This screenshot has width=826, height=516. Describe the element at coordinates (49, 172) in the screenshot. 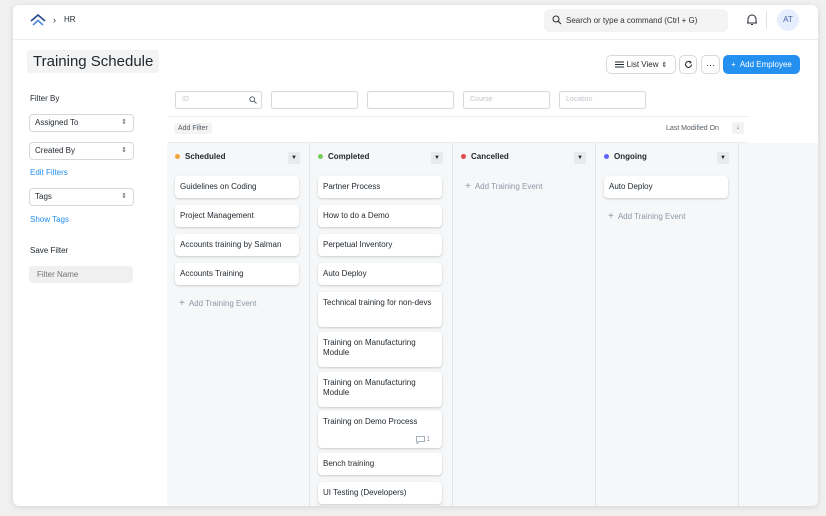

I see `edit-filters-link: Edit Filters` at that location.